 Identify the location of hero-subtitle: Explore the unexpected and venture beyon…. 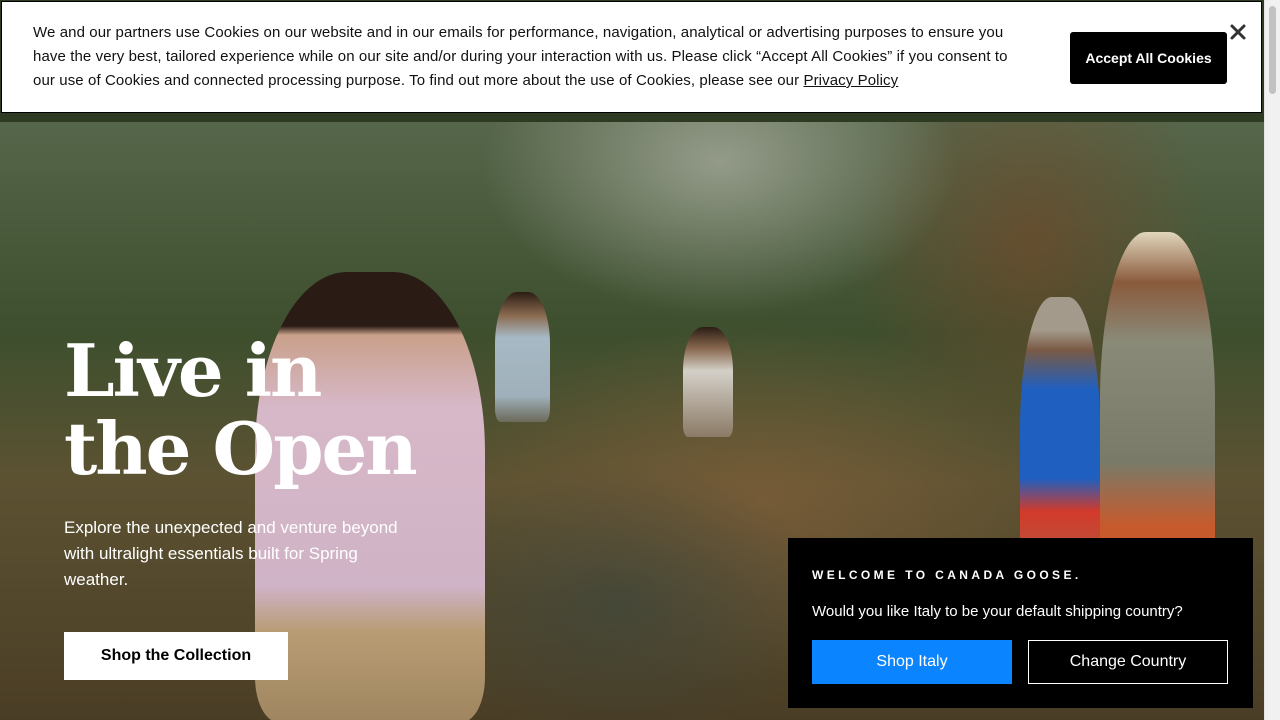
(231, 553).